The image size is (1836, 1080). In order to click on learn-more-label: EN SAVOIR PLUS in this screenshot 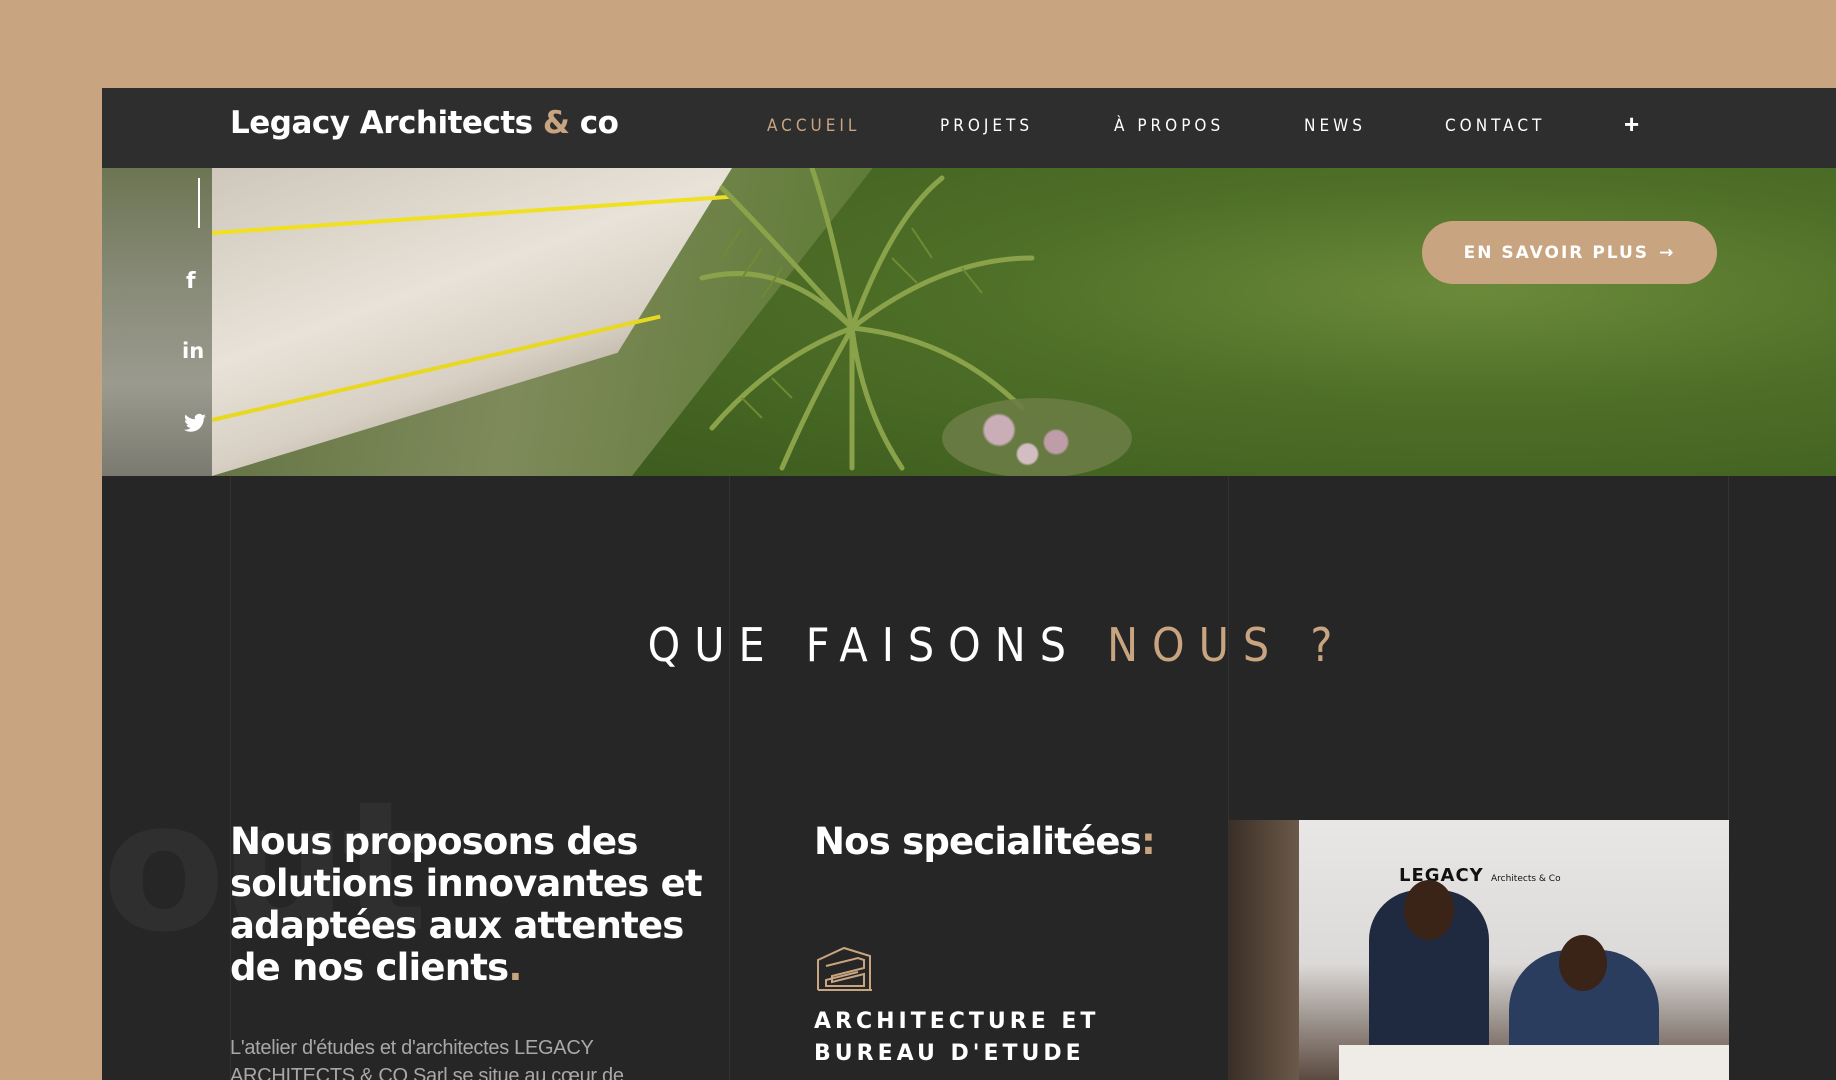, I will do `click(1556, 252)`.